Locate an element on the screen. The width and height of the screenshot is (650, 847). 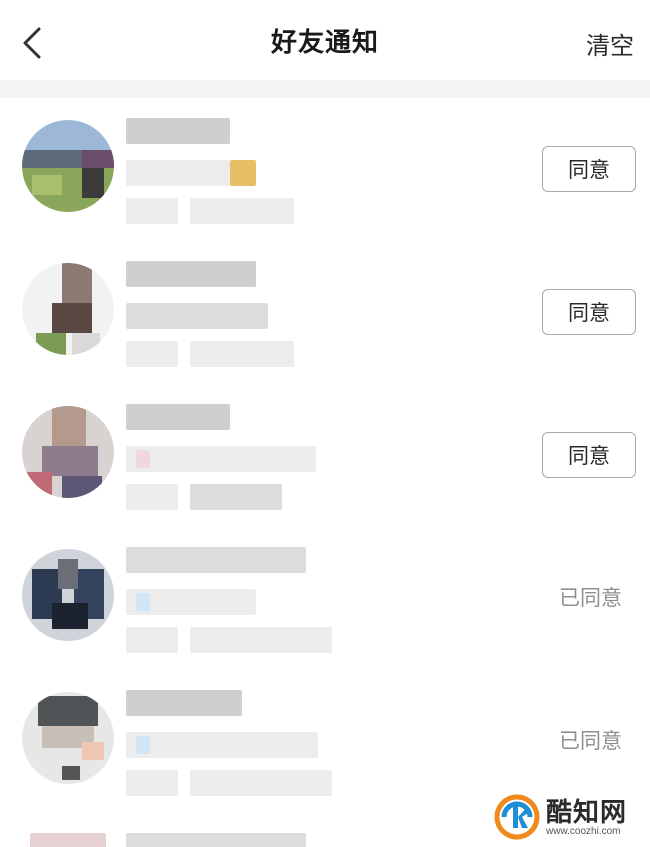
clear-button: 清空 is located at coordinates (610, 43).